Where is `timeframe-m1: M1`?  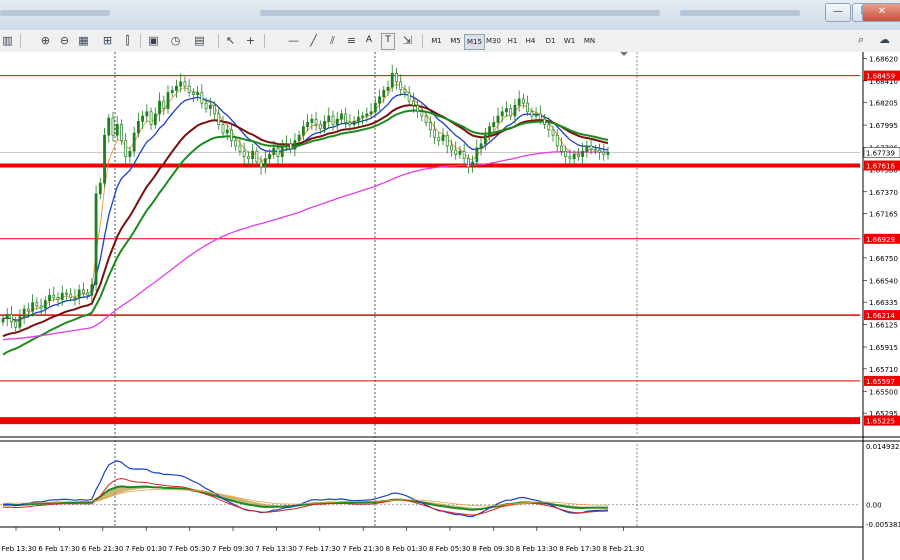
timeframe-m1: M1 is located at coordinates (436, 41).